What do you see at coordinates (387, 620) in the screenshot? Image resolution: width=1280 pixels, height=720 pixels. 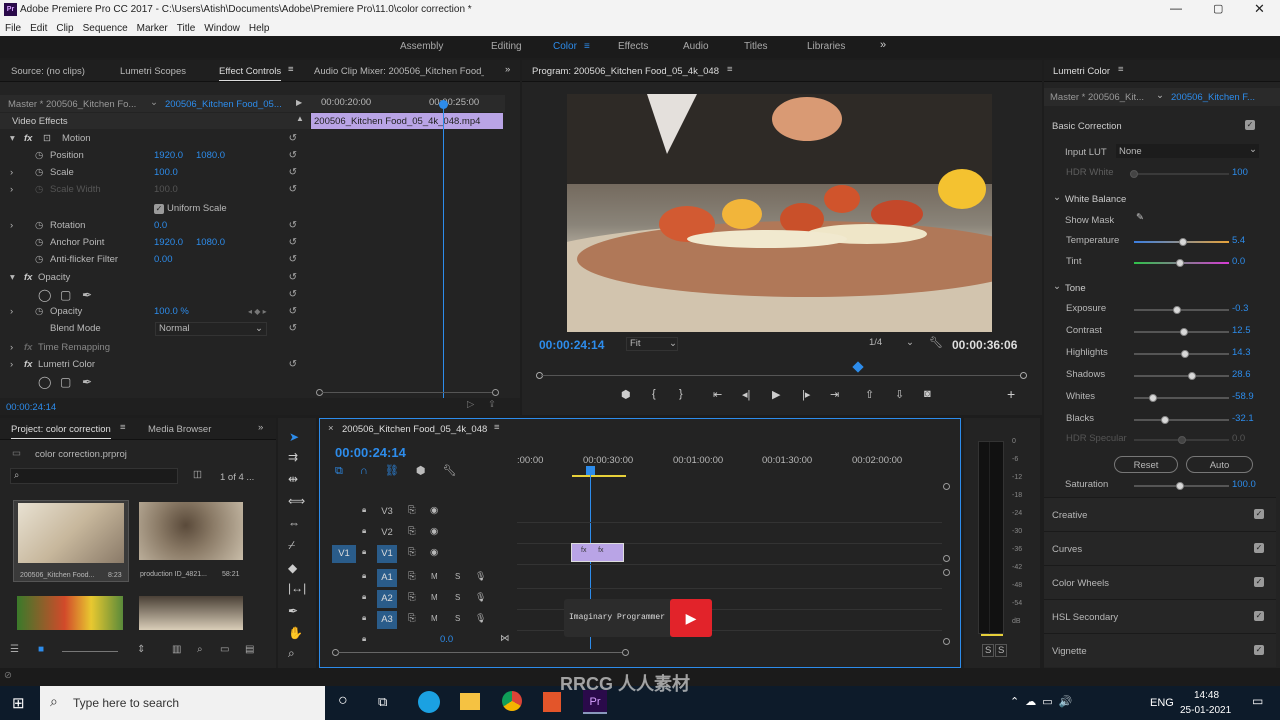 I see `track-name: A3` at bounding box center [387, 620].